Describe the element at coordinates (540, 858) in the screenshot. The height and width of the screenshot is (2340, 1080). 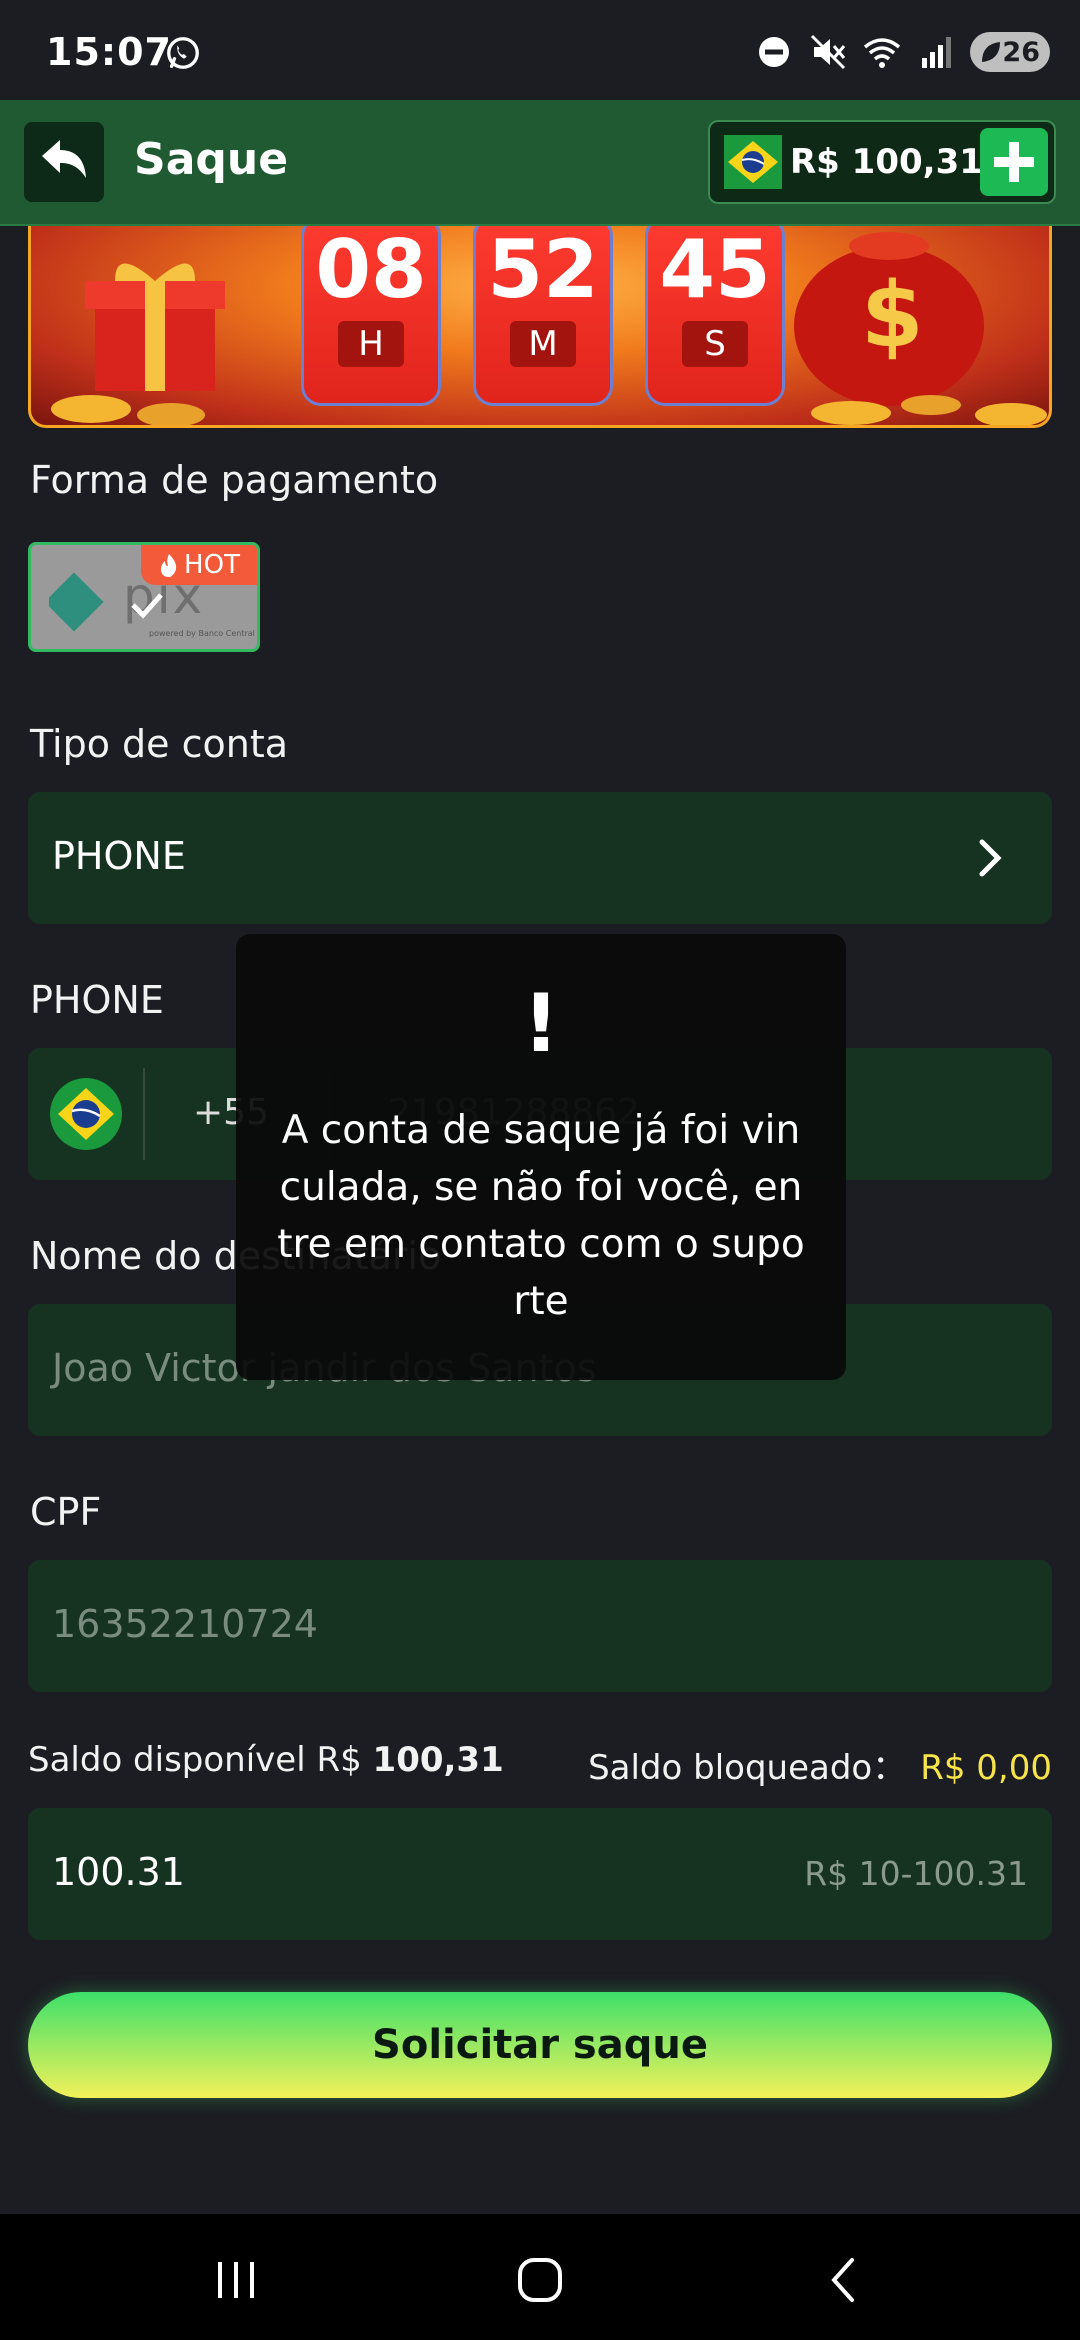
I see `account-type-select: PHONE` at that location.